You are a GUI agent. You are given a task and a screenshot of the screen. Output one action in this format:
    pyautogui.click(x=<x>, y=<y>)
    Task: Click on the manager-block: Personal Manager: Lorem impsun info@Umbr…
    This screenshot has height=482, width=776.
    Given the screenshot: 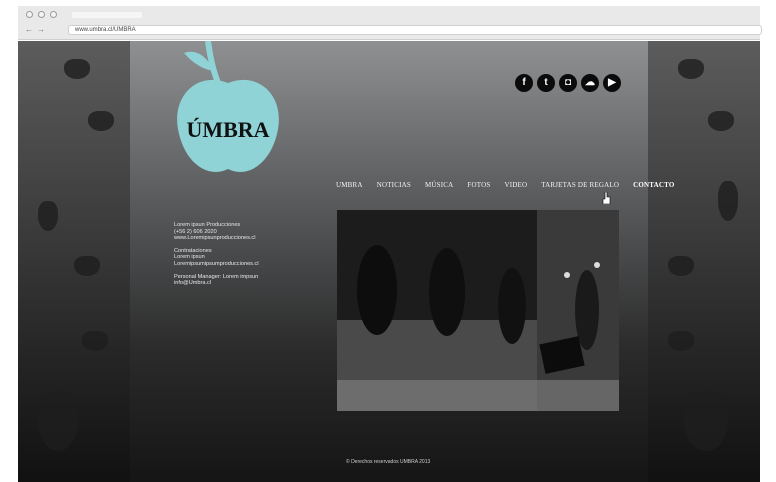 What is the action you would take?
    pyautogui.click(x=216, y=280)
    